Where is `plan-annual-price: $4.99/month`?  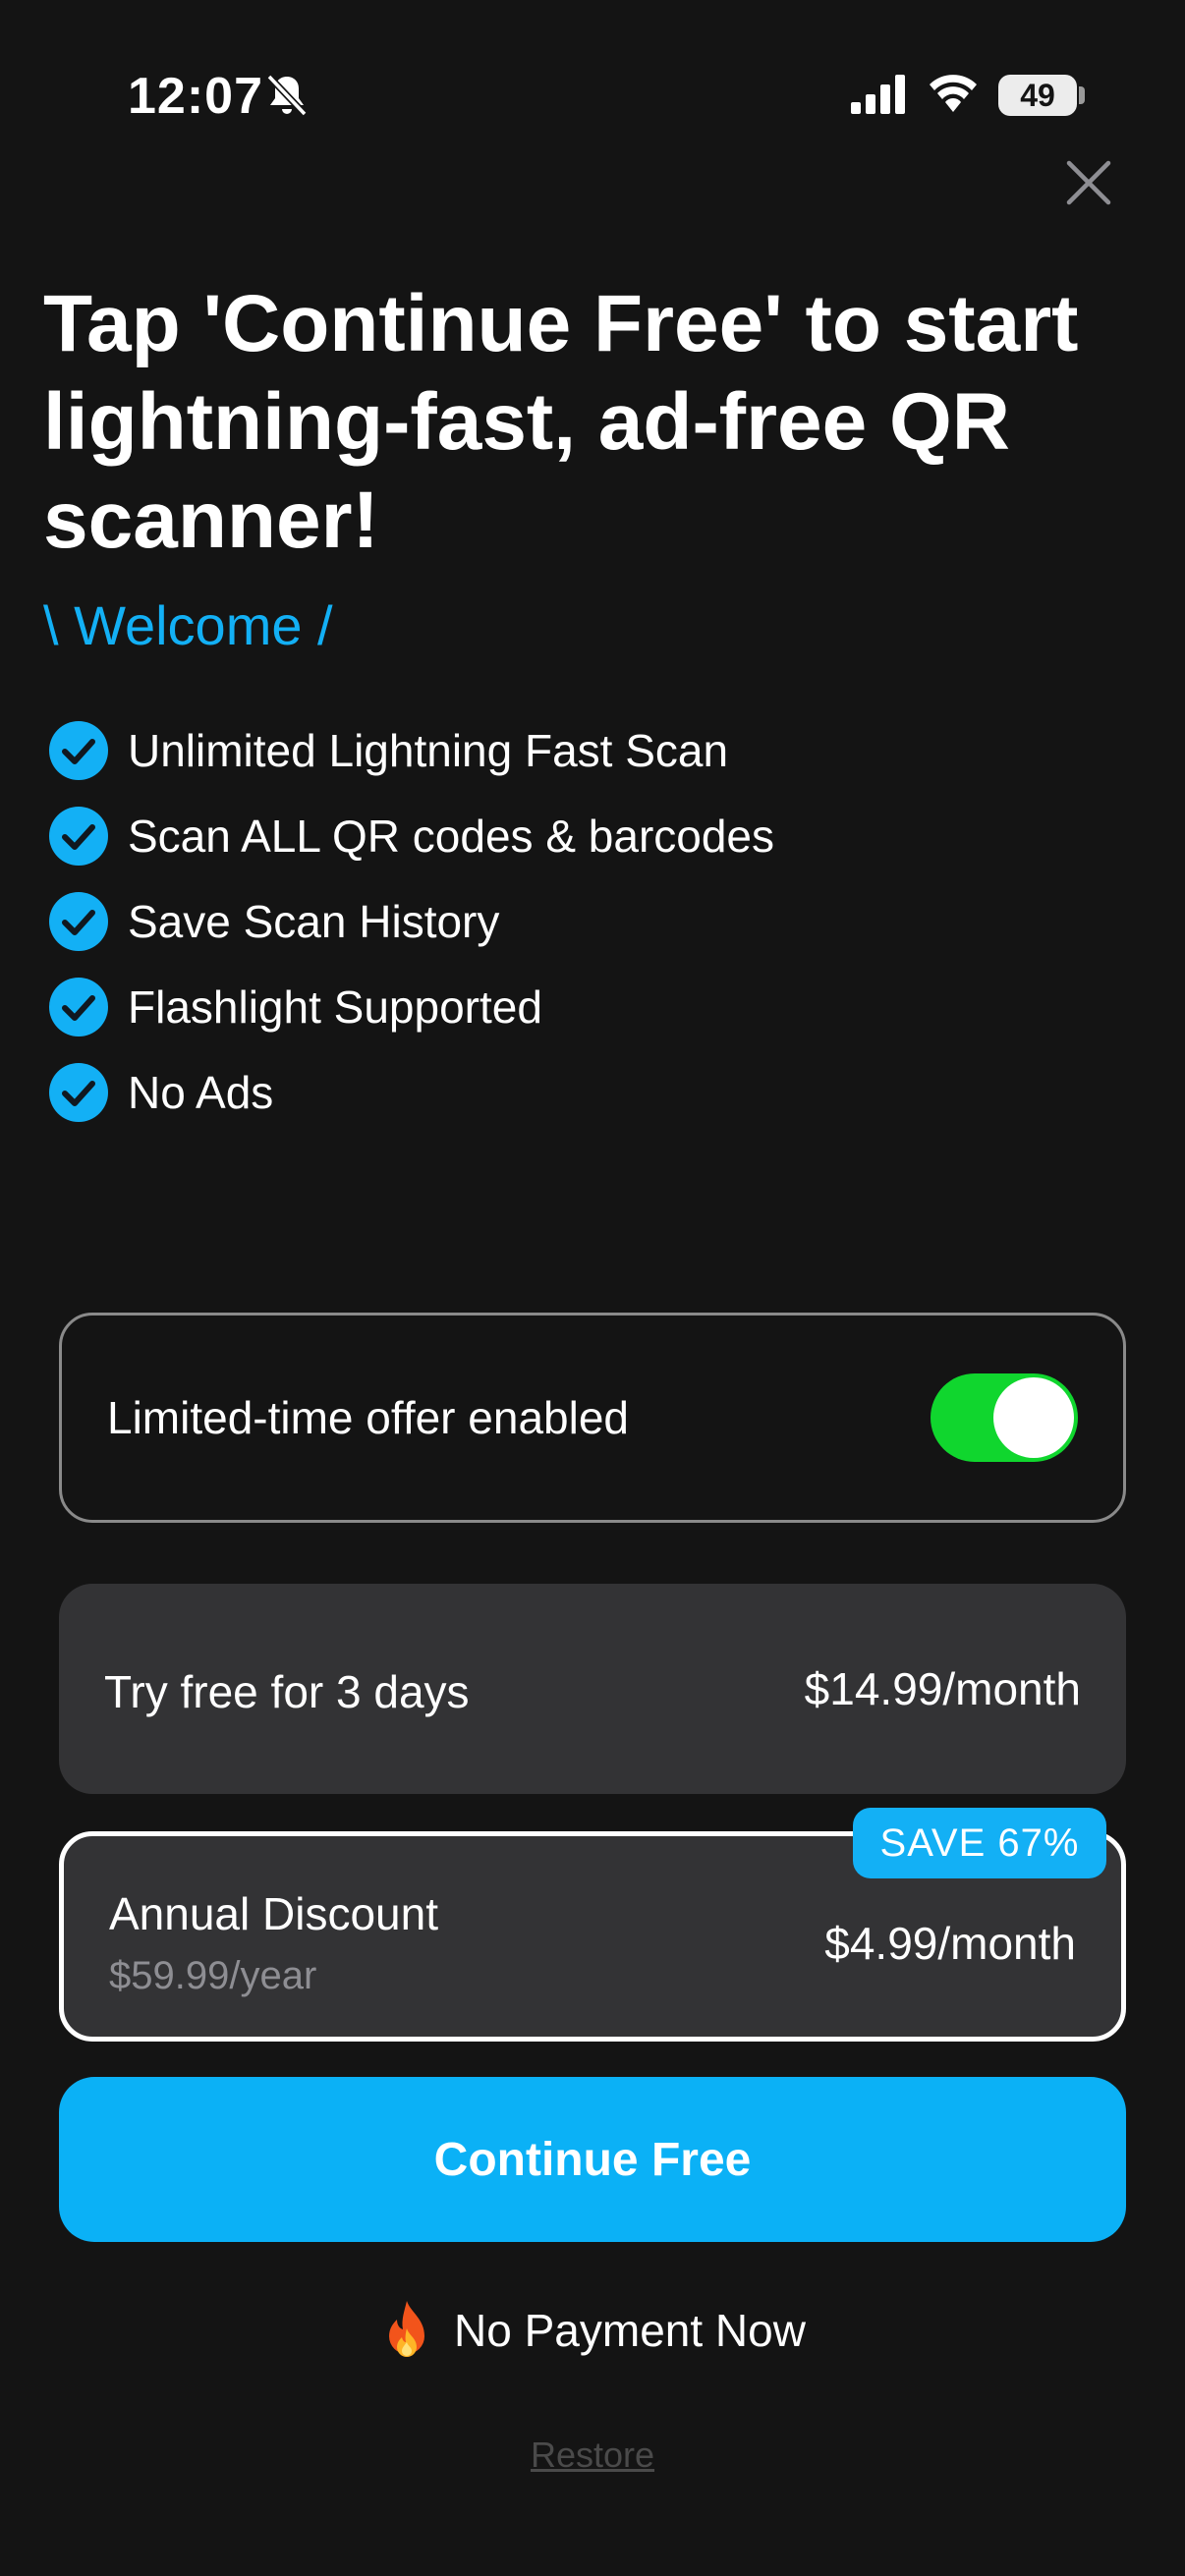 plan-annual-price: $4.99/month is located at coordinates (950, 1943).